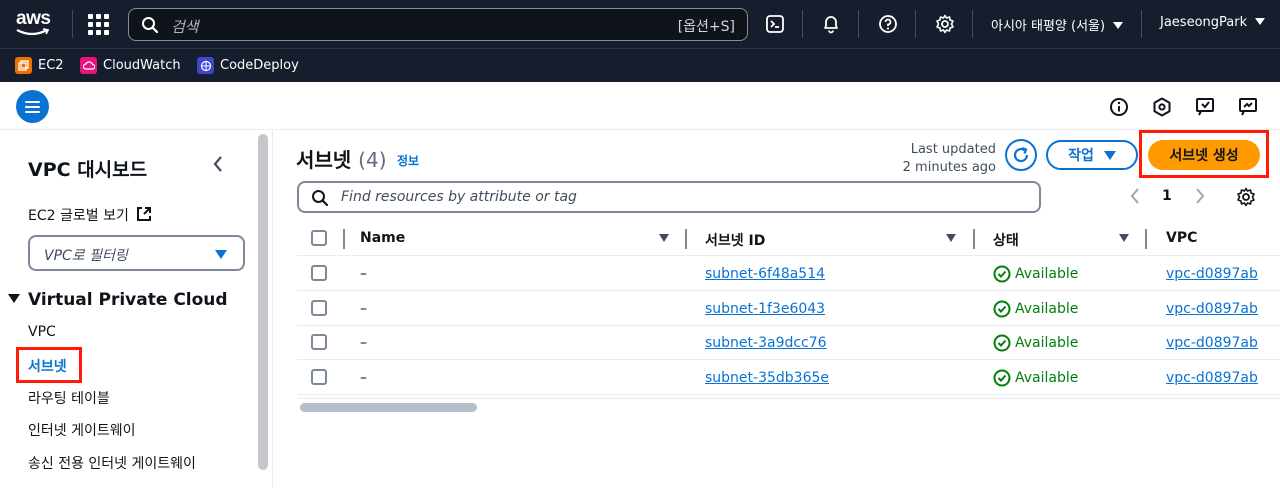 This screenshot has height=488, width=1280. Describe the element at coordinates (42, 332) in the screenshot. I see `sidebar-item-vpc: VPC` at that location.